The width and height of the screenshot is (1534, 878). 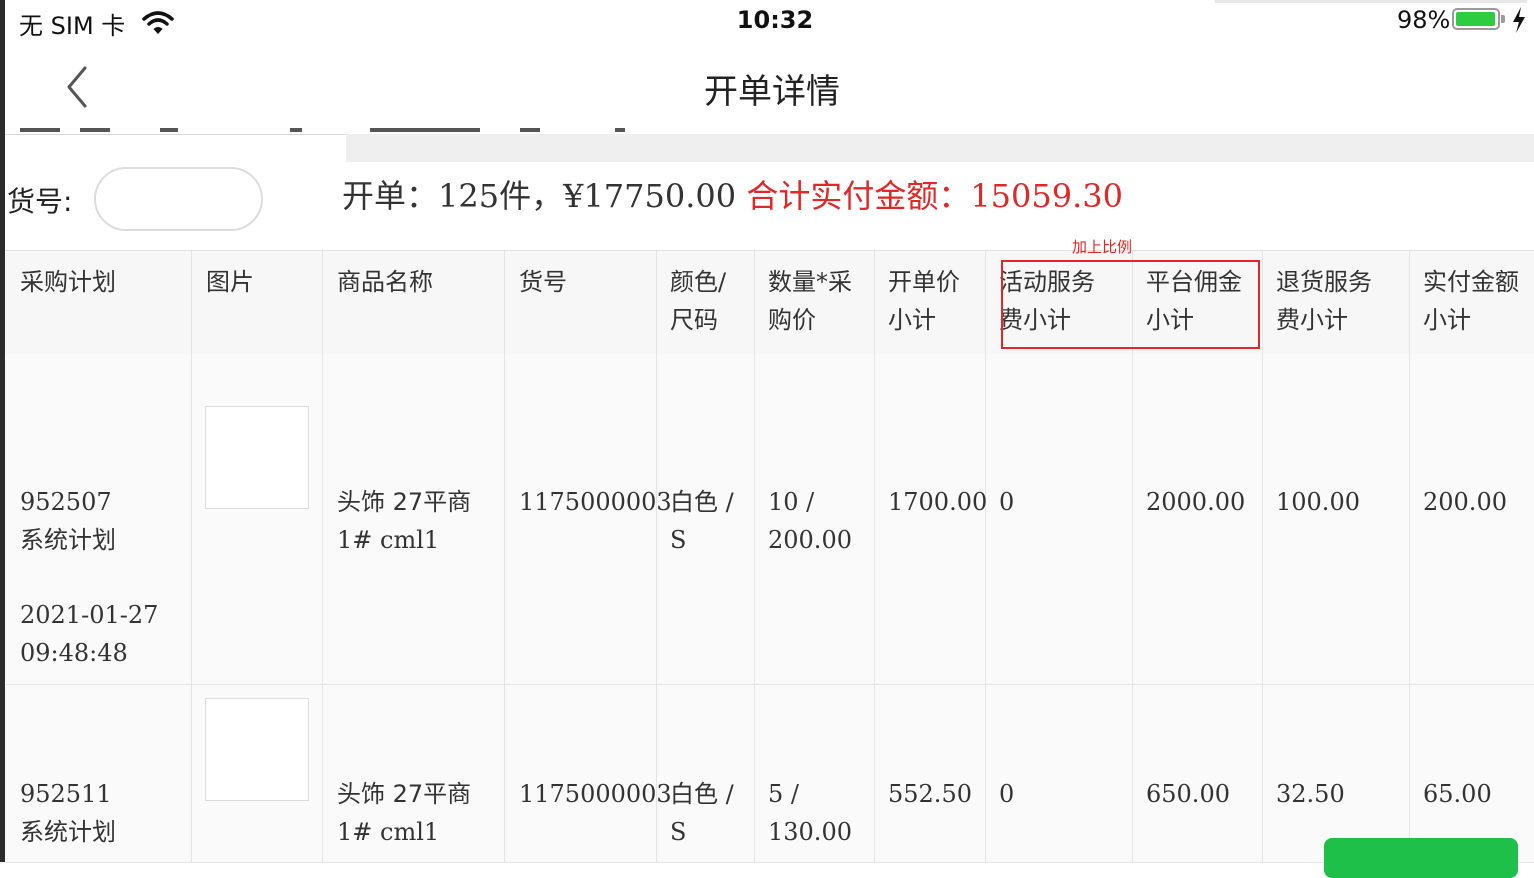 What do you see at coordinates (698, 301) in the screenshot?
I see `header-color-size: 颜色/尺码` at bounding box center [698, 301].